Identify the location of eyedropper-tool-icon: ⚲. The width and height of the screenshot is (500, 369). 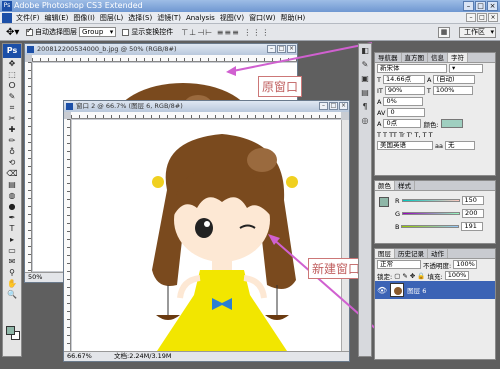
(12, 272).